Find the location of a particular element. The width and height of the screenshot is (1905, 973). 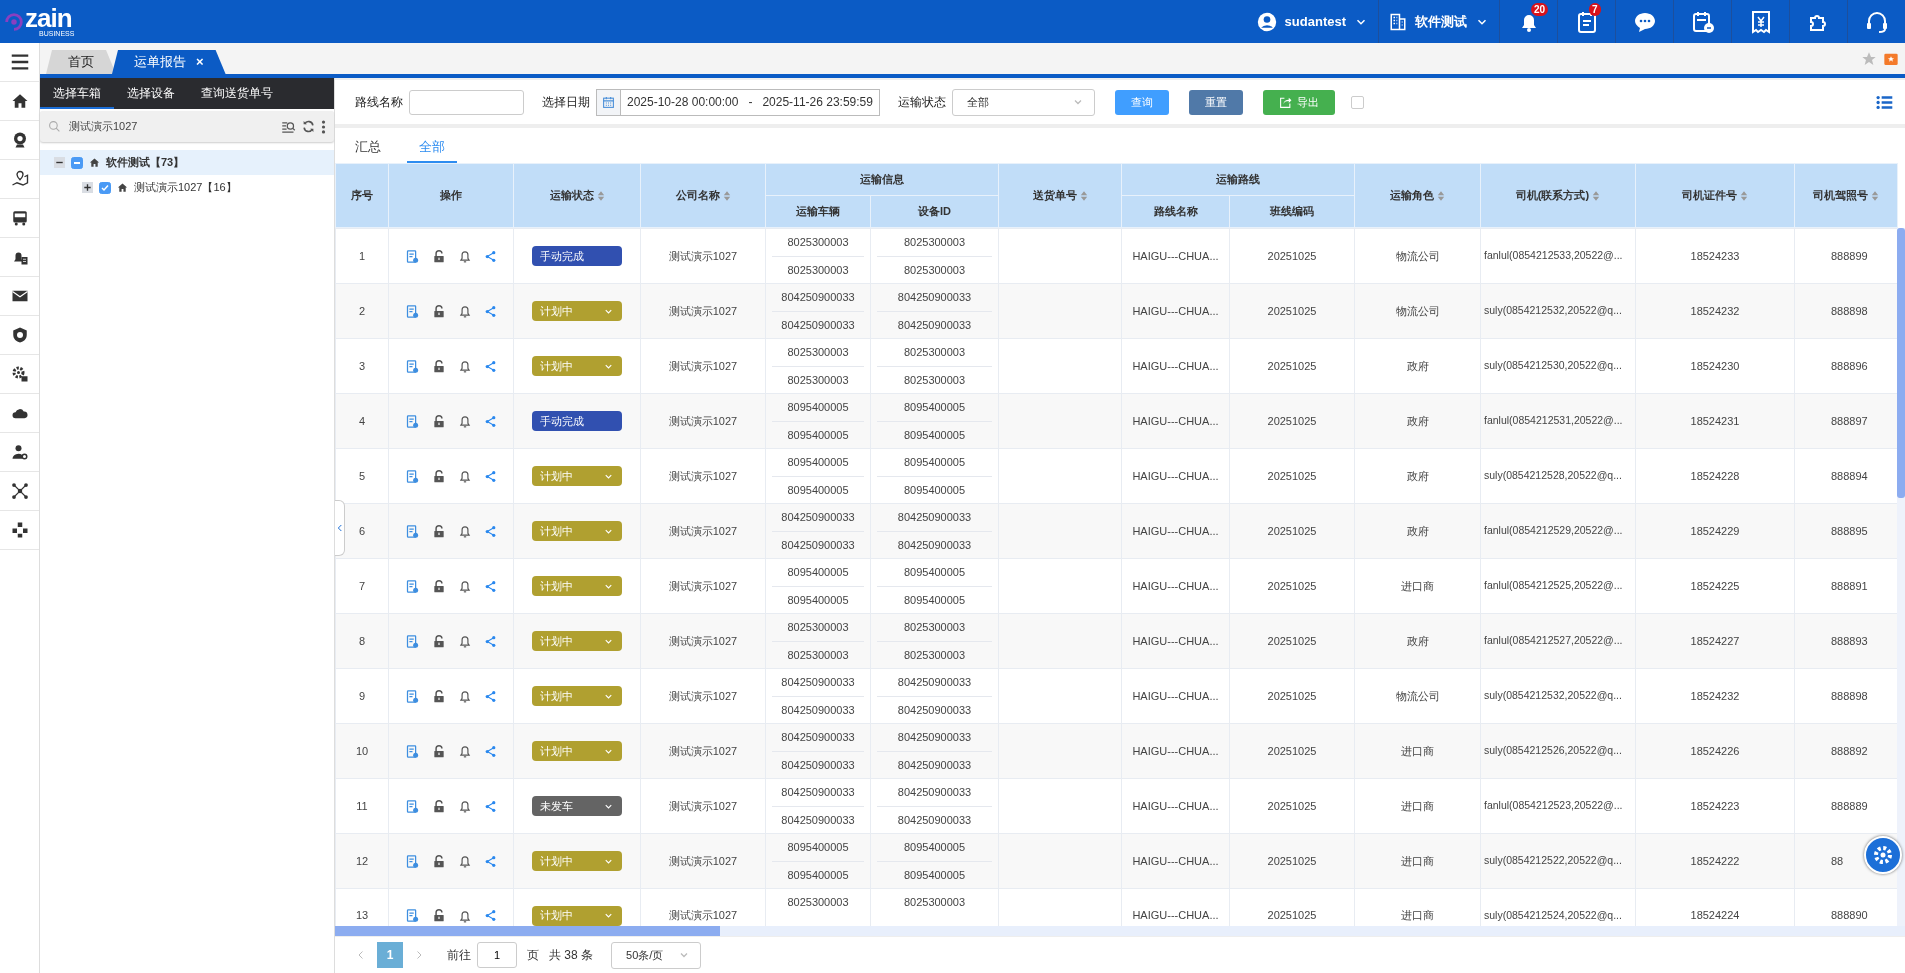

panel-tab: 选择设备 is located at coordinates (151, 93).